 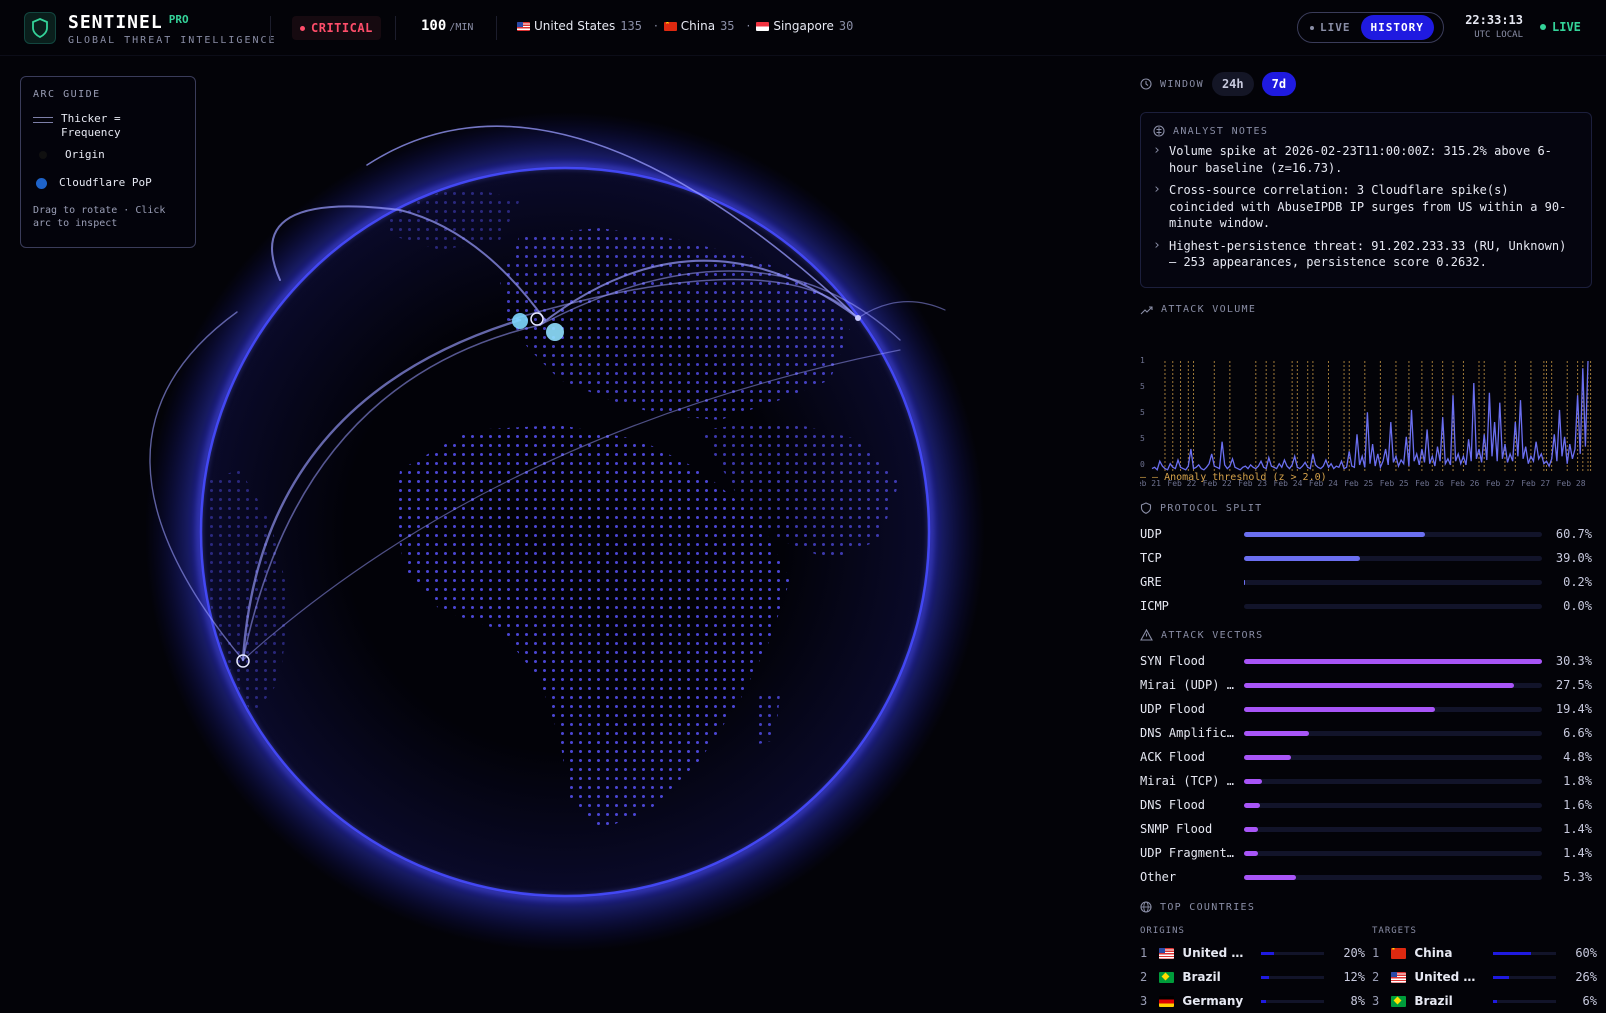 I want to click on mode-toggle: LIVE HISTORY, so click(x=1370, y=27).